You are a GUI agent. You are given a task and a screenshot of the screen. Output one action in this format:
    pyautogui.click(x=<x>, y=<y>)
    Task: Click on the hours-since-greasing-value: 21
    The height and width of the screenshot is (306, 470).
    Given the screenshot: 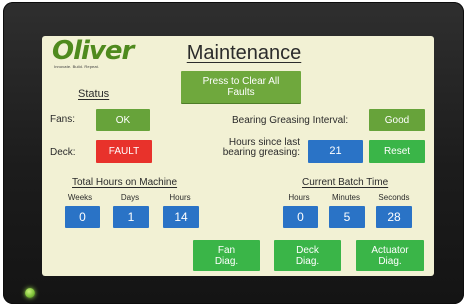 What is the action you would take?
    pyautogui.click(x=335, y=151)
    